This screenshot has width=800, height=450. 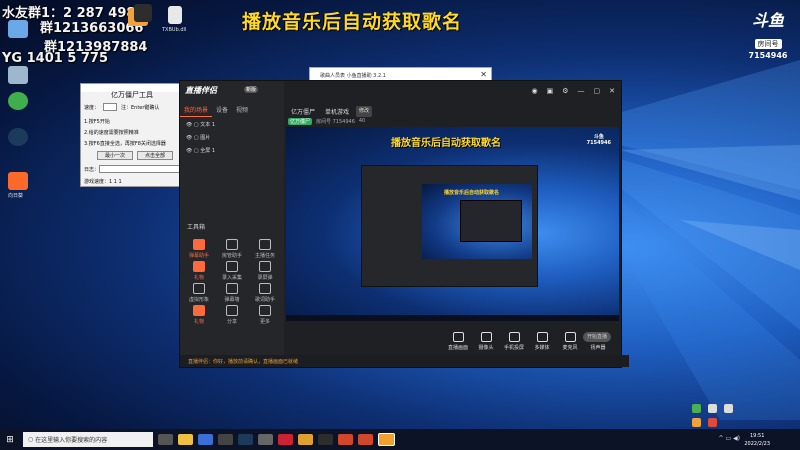 I want to click on avatar: ◉, so click(x=534, y=91).